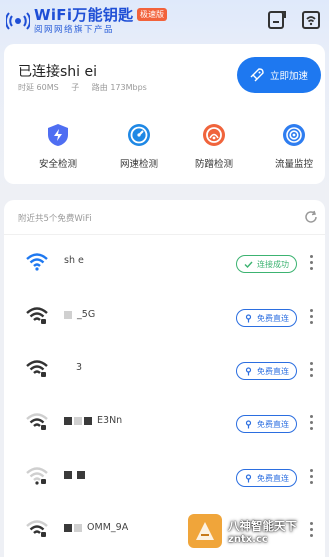  I want to click on tool-grid: 安全检测 网速检测 防蹭检测 流量监控, so click(164, 152).